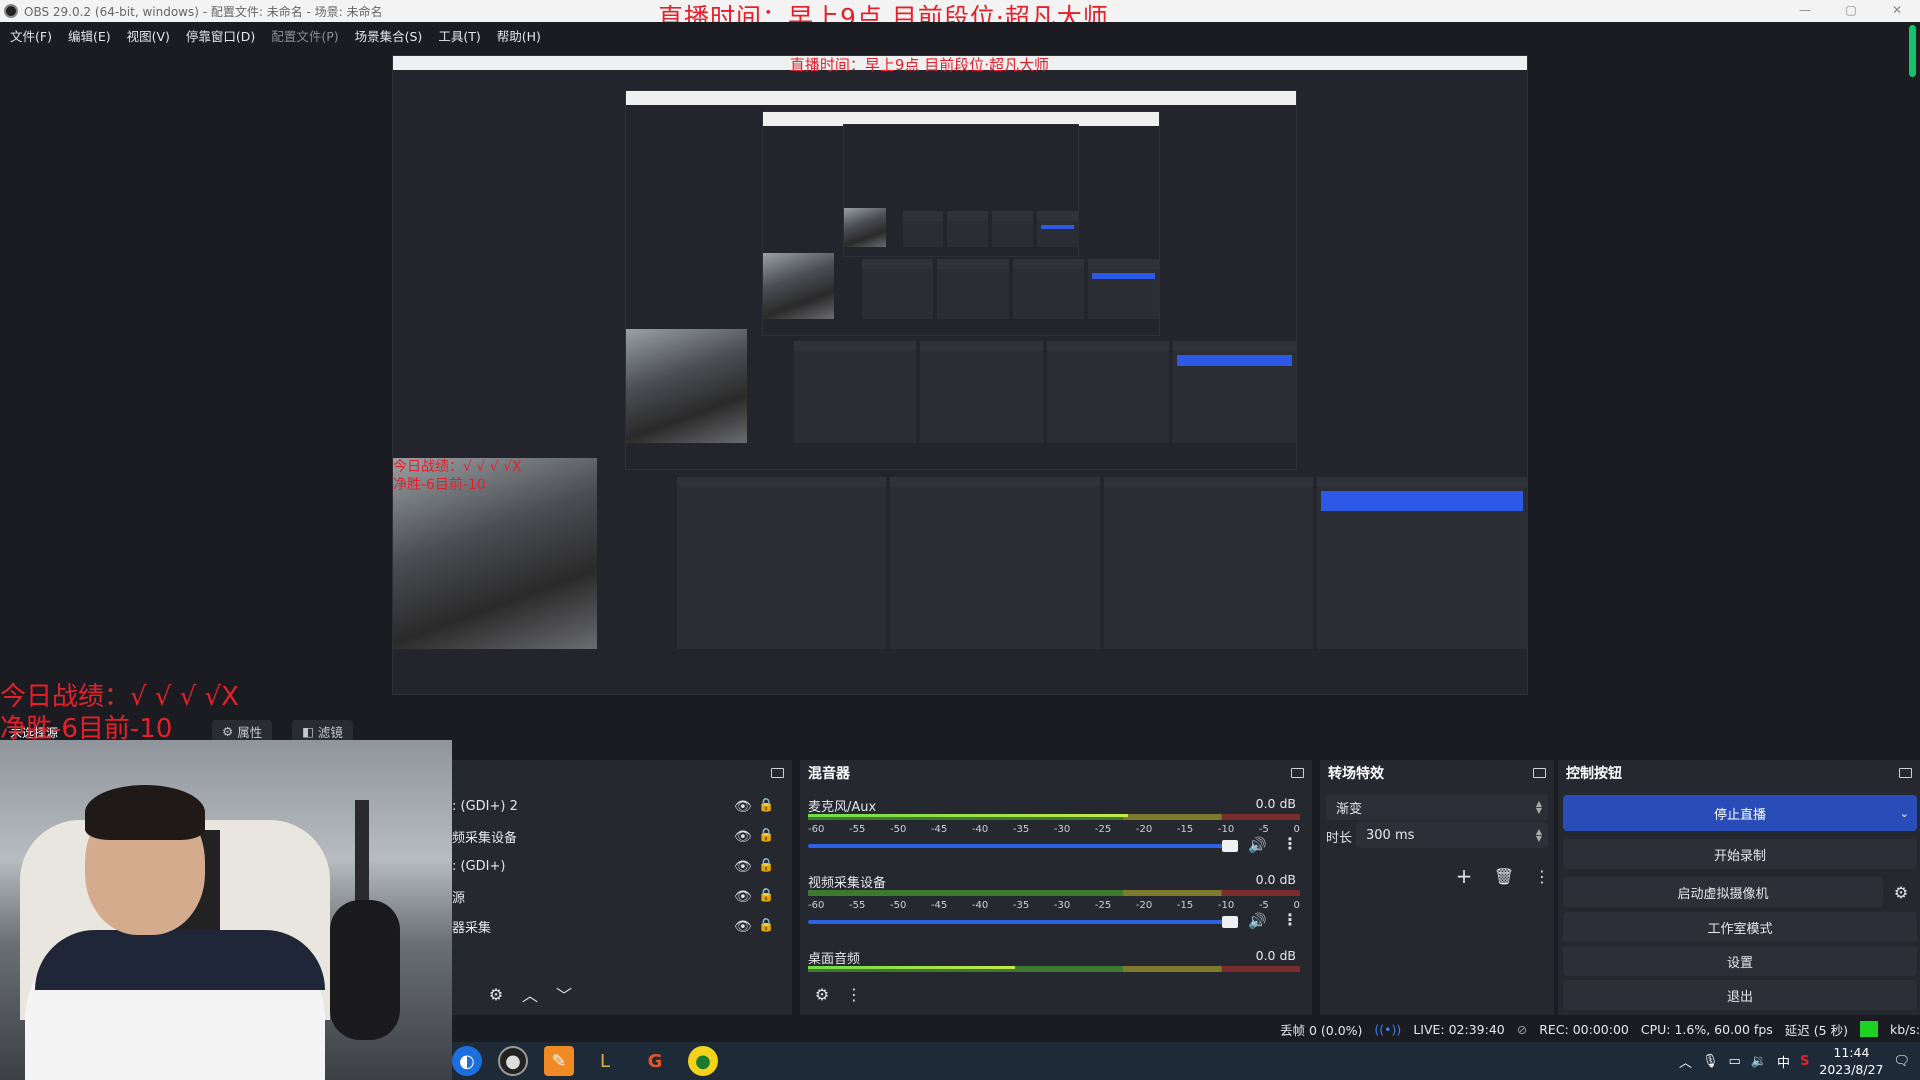  I want to click on transitions-dock: 转场特效 渐变 ▲ ▼ 时长 300 ms ▲ ▼ + 🗑 ⋮, so click(1437, 887).